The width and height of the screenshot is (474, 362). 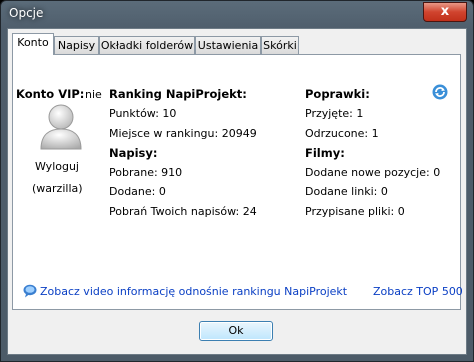 I want to click on your-downloads-label: Pobrań Twoich napisów: 24, so click(x=183, y=211).